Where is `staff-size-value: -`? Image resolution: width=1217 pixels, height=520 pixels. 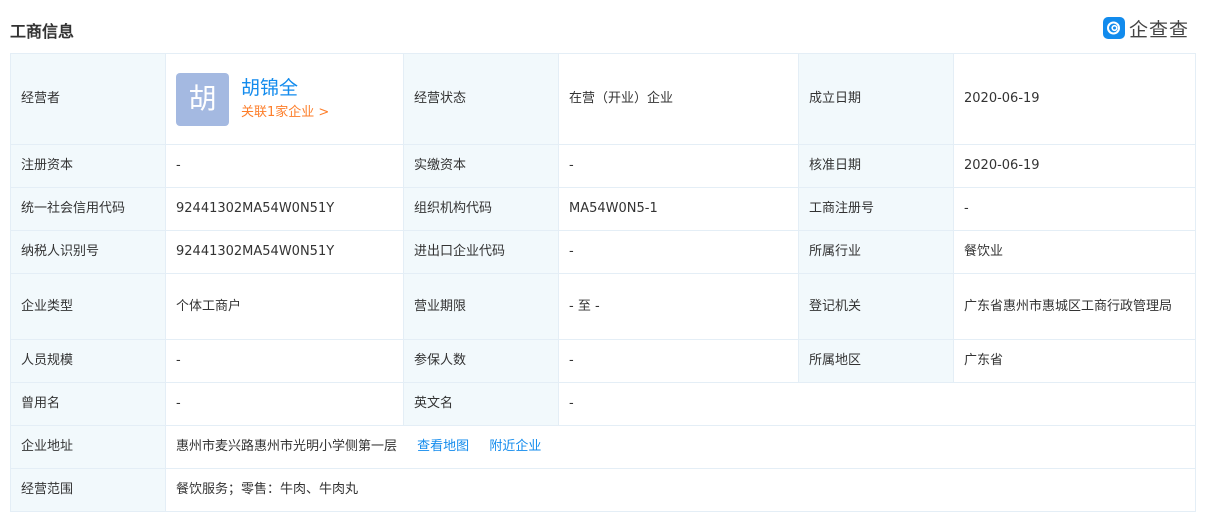 staff-size-value: - is located at coordinates (284, 361).